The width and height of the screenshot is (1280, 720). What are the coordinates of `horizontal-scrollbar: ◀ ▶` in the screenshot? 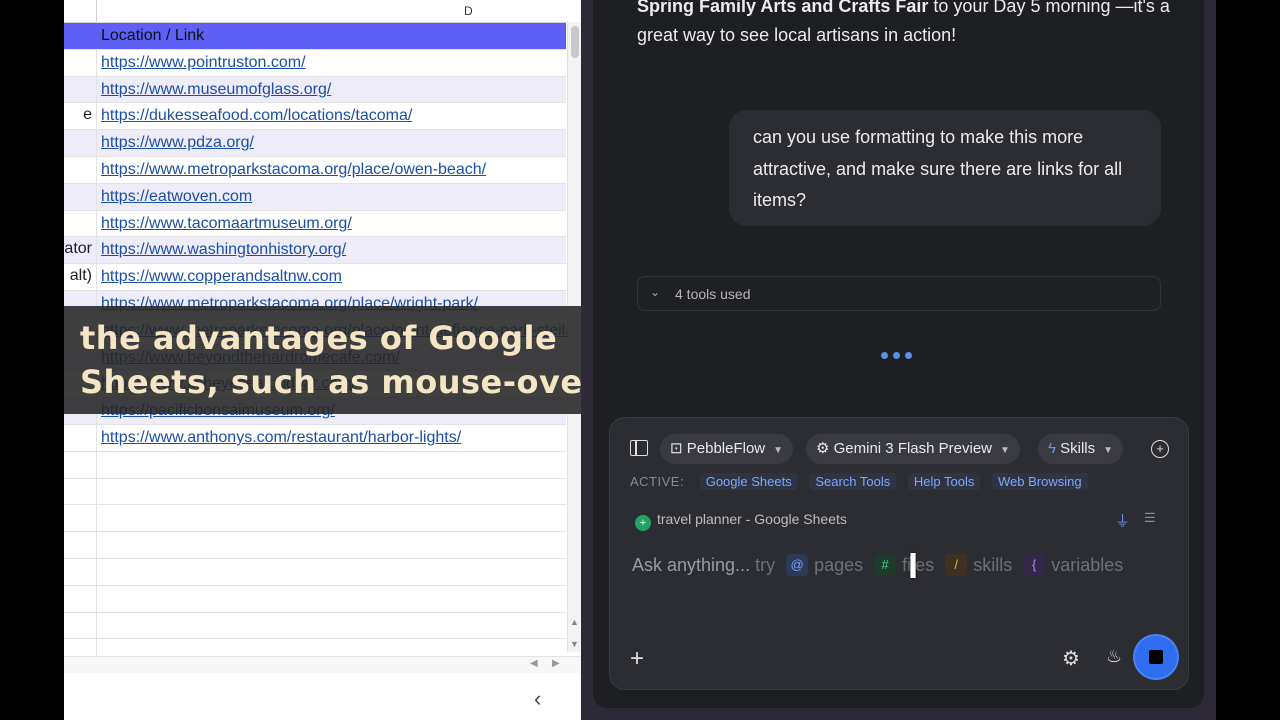 It's located at (322, 664).